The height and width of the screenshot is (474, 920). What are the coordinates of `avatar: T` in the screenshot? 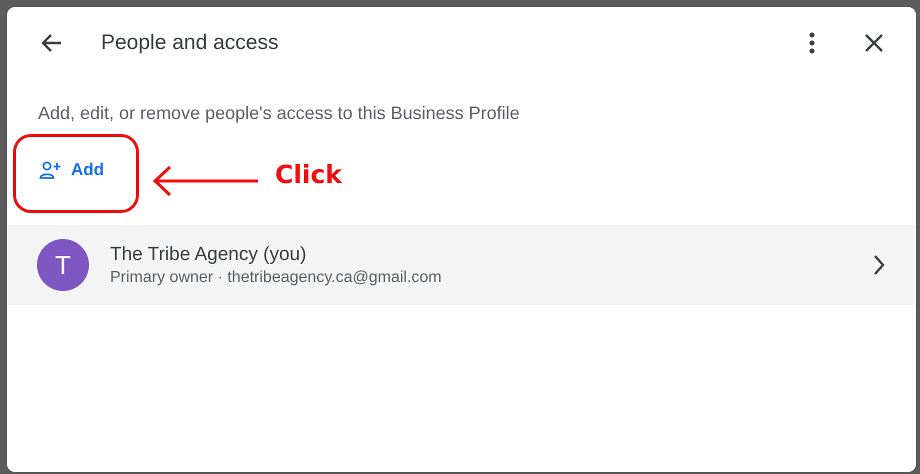 It's located at (63, 265).